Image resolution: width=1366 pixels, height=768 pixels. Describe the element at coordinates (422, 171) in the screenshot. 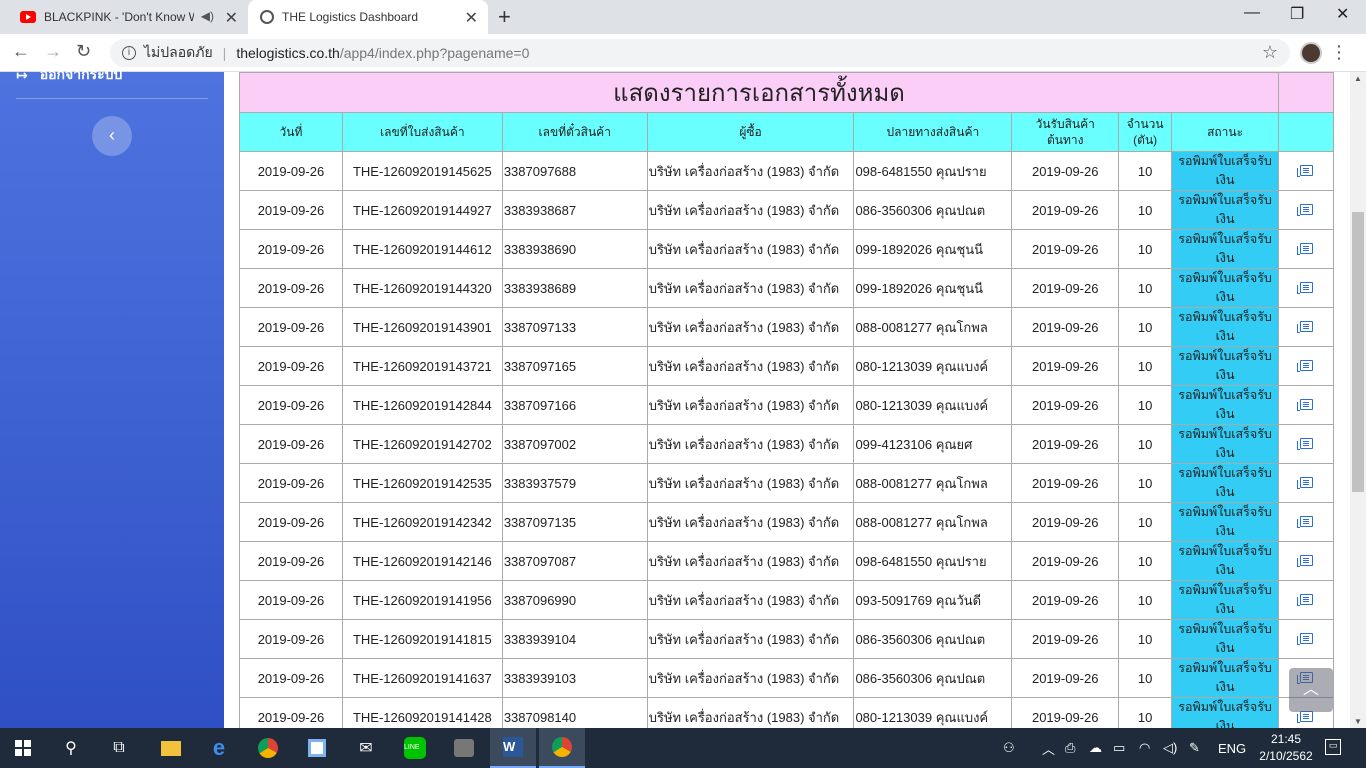

I see `cell-invoice: THE-126092019145625` at that location.